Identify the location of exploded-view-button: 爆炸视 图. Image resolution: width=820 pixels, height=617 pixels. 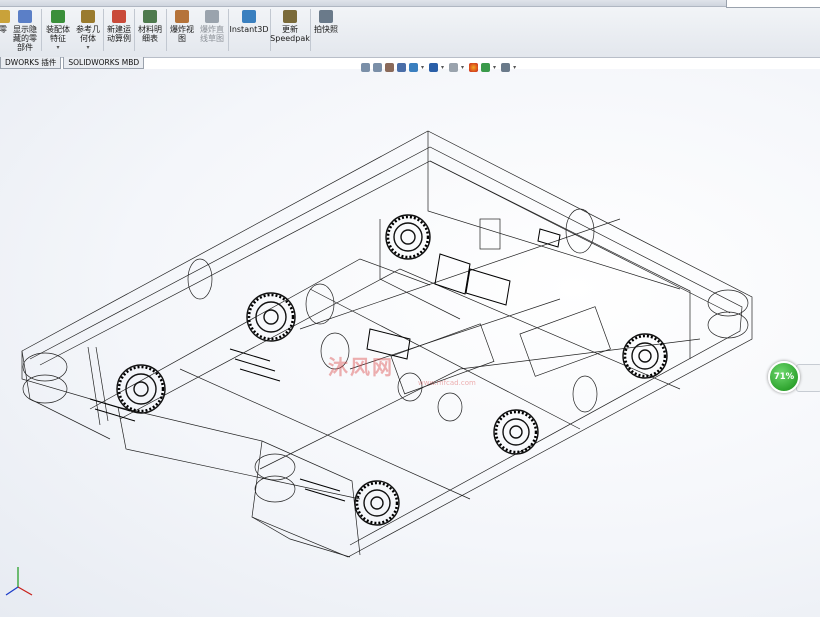
(182, 26).